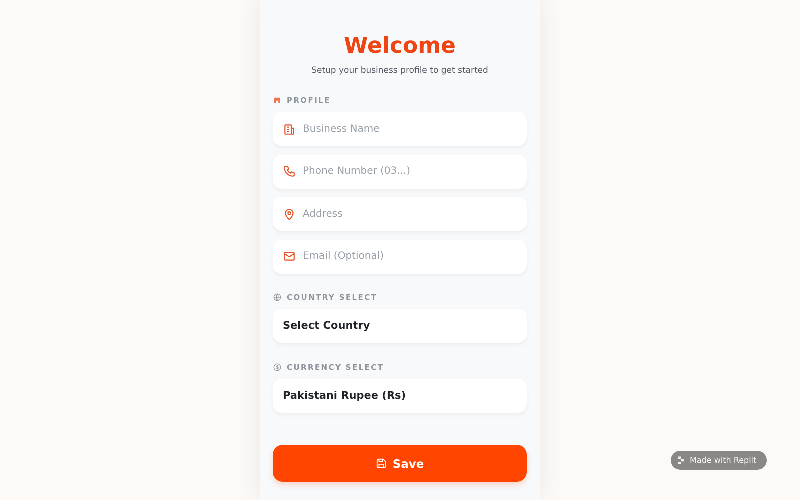  Describe the element at coordinates (289, 214) in the screenshot. I see `pin-icon` at that location.